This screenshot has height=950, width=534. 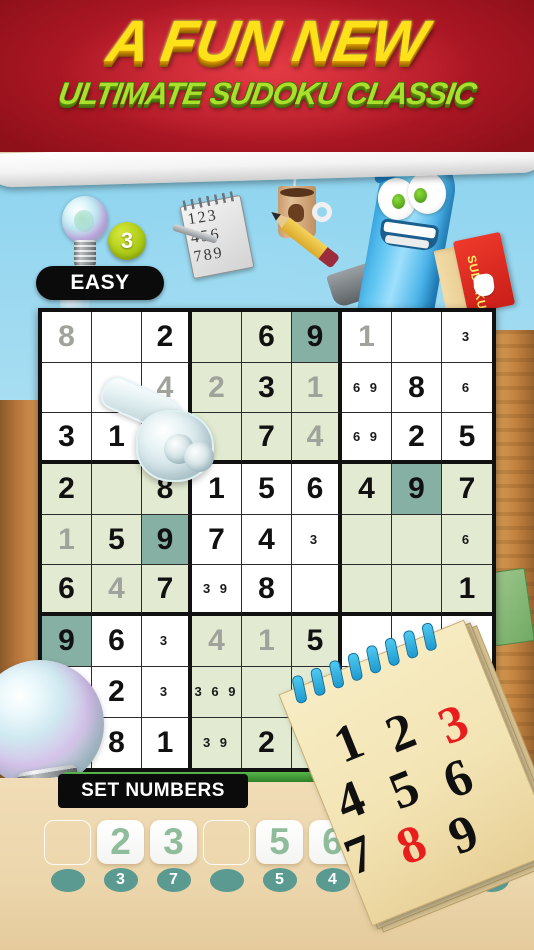 I want to click on sudoku-cell-r2c8: 8, so click(x=417, y=388).